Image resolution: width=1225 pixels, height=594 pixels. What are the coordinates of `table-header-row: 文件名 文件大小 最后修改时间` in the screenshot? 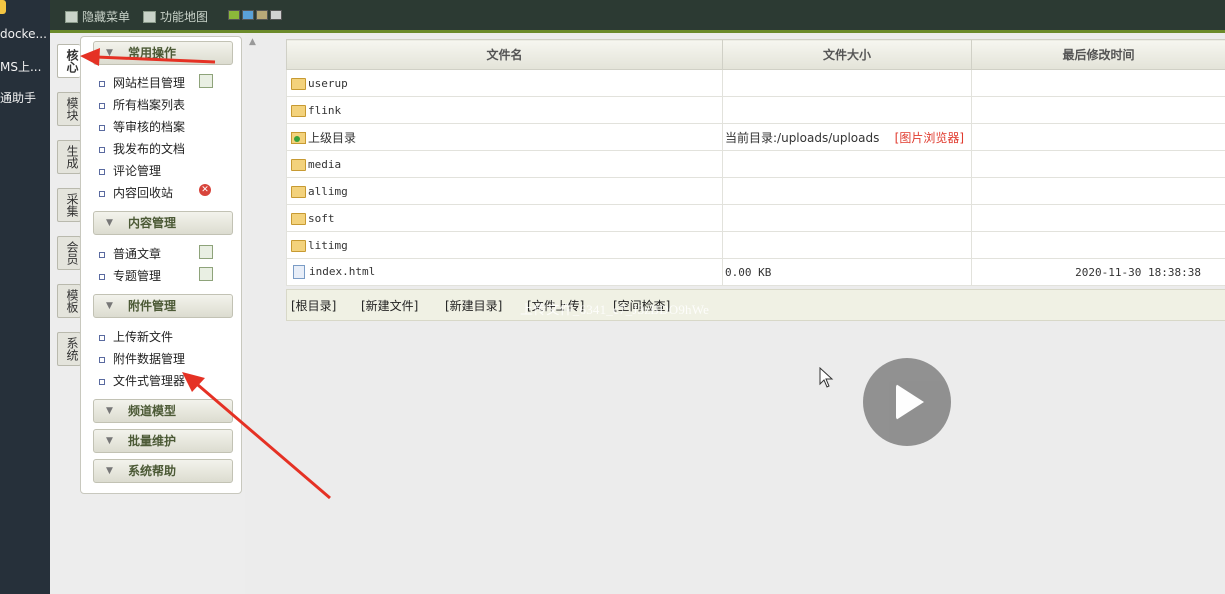 It's located at (755, 54).